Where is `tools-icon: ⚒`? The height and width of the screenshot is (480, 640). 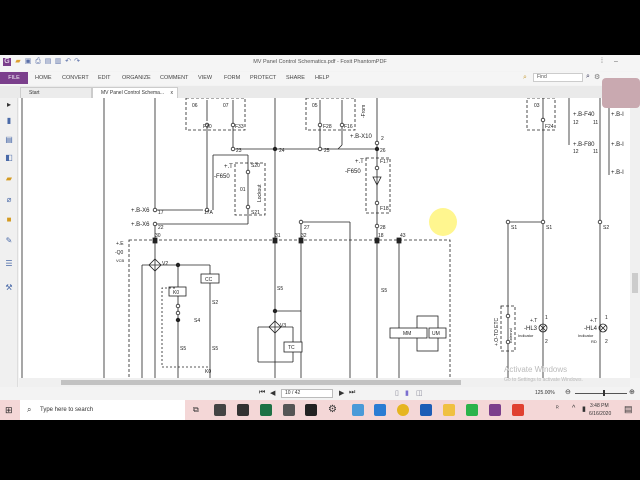 tools-icon: ⚒ is located at coordinates (9, 288).